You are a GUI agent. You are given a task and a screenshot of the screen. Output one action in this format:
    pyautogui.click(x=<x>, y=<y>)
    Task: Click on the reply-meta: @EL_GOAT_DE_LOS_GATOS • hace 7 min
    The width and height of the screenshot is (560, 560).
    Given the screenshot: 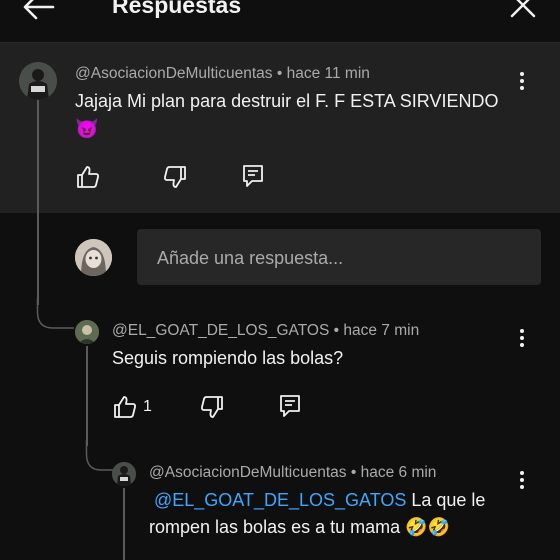 What is the action you would take?
    pyautogui.click(x=265, y=331)
    